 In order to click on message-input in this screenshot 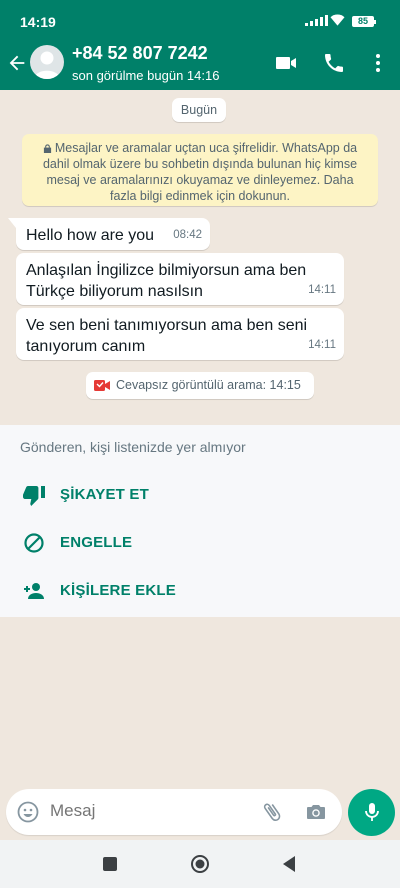, I will do `click(150, 811)`.